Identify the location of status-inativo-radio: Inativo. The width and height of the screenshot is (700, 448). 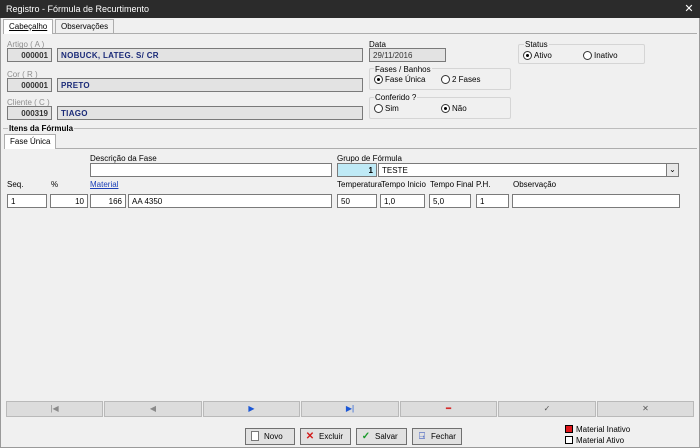
(600, 56).